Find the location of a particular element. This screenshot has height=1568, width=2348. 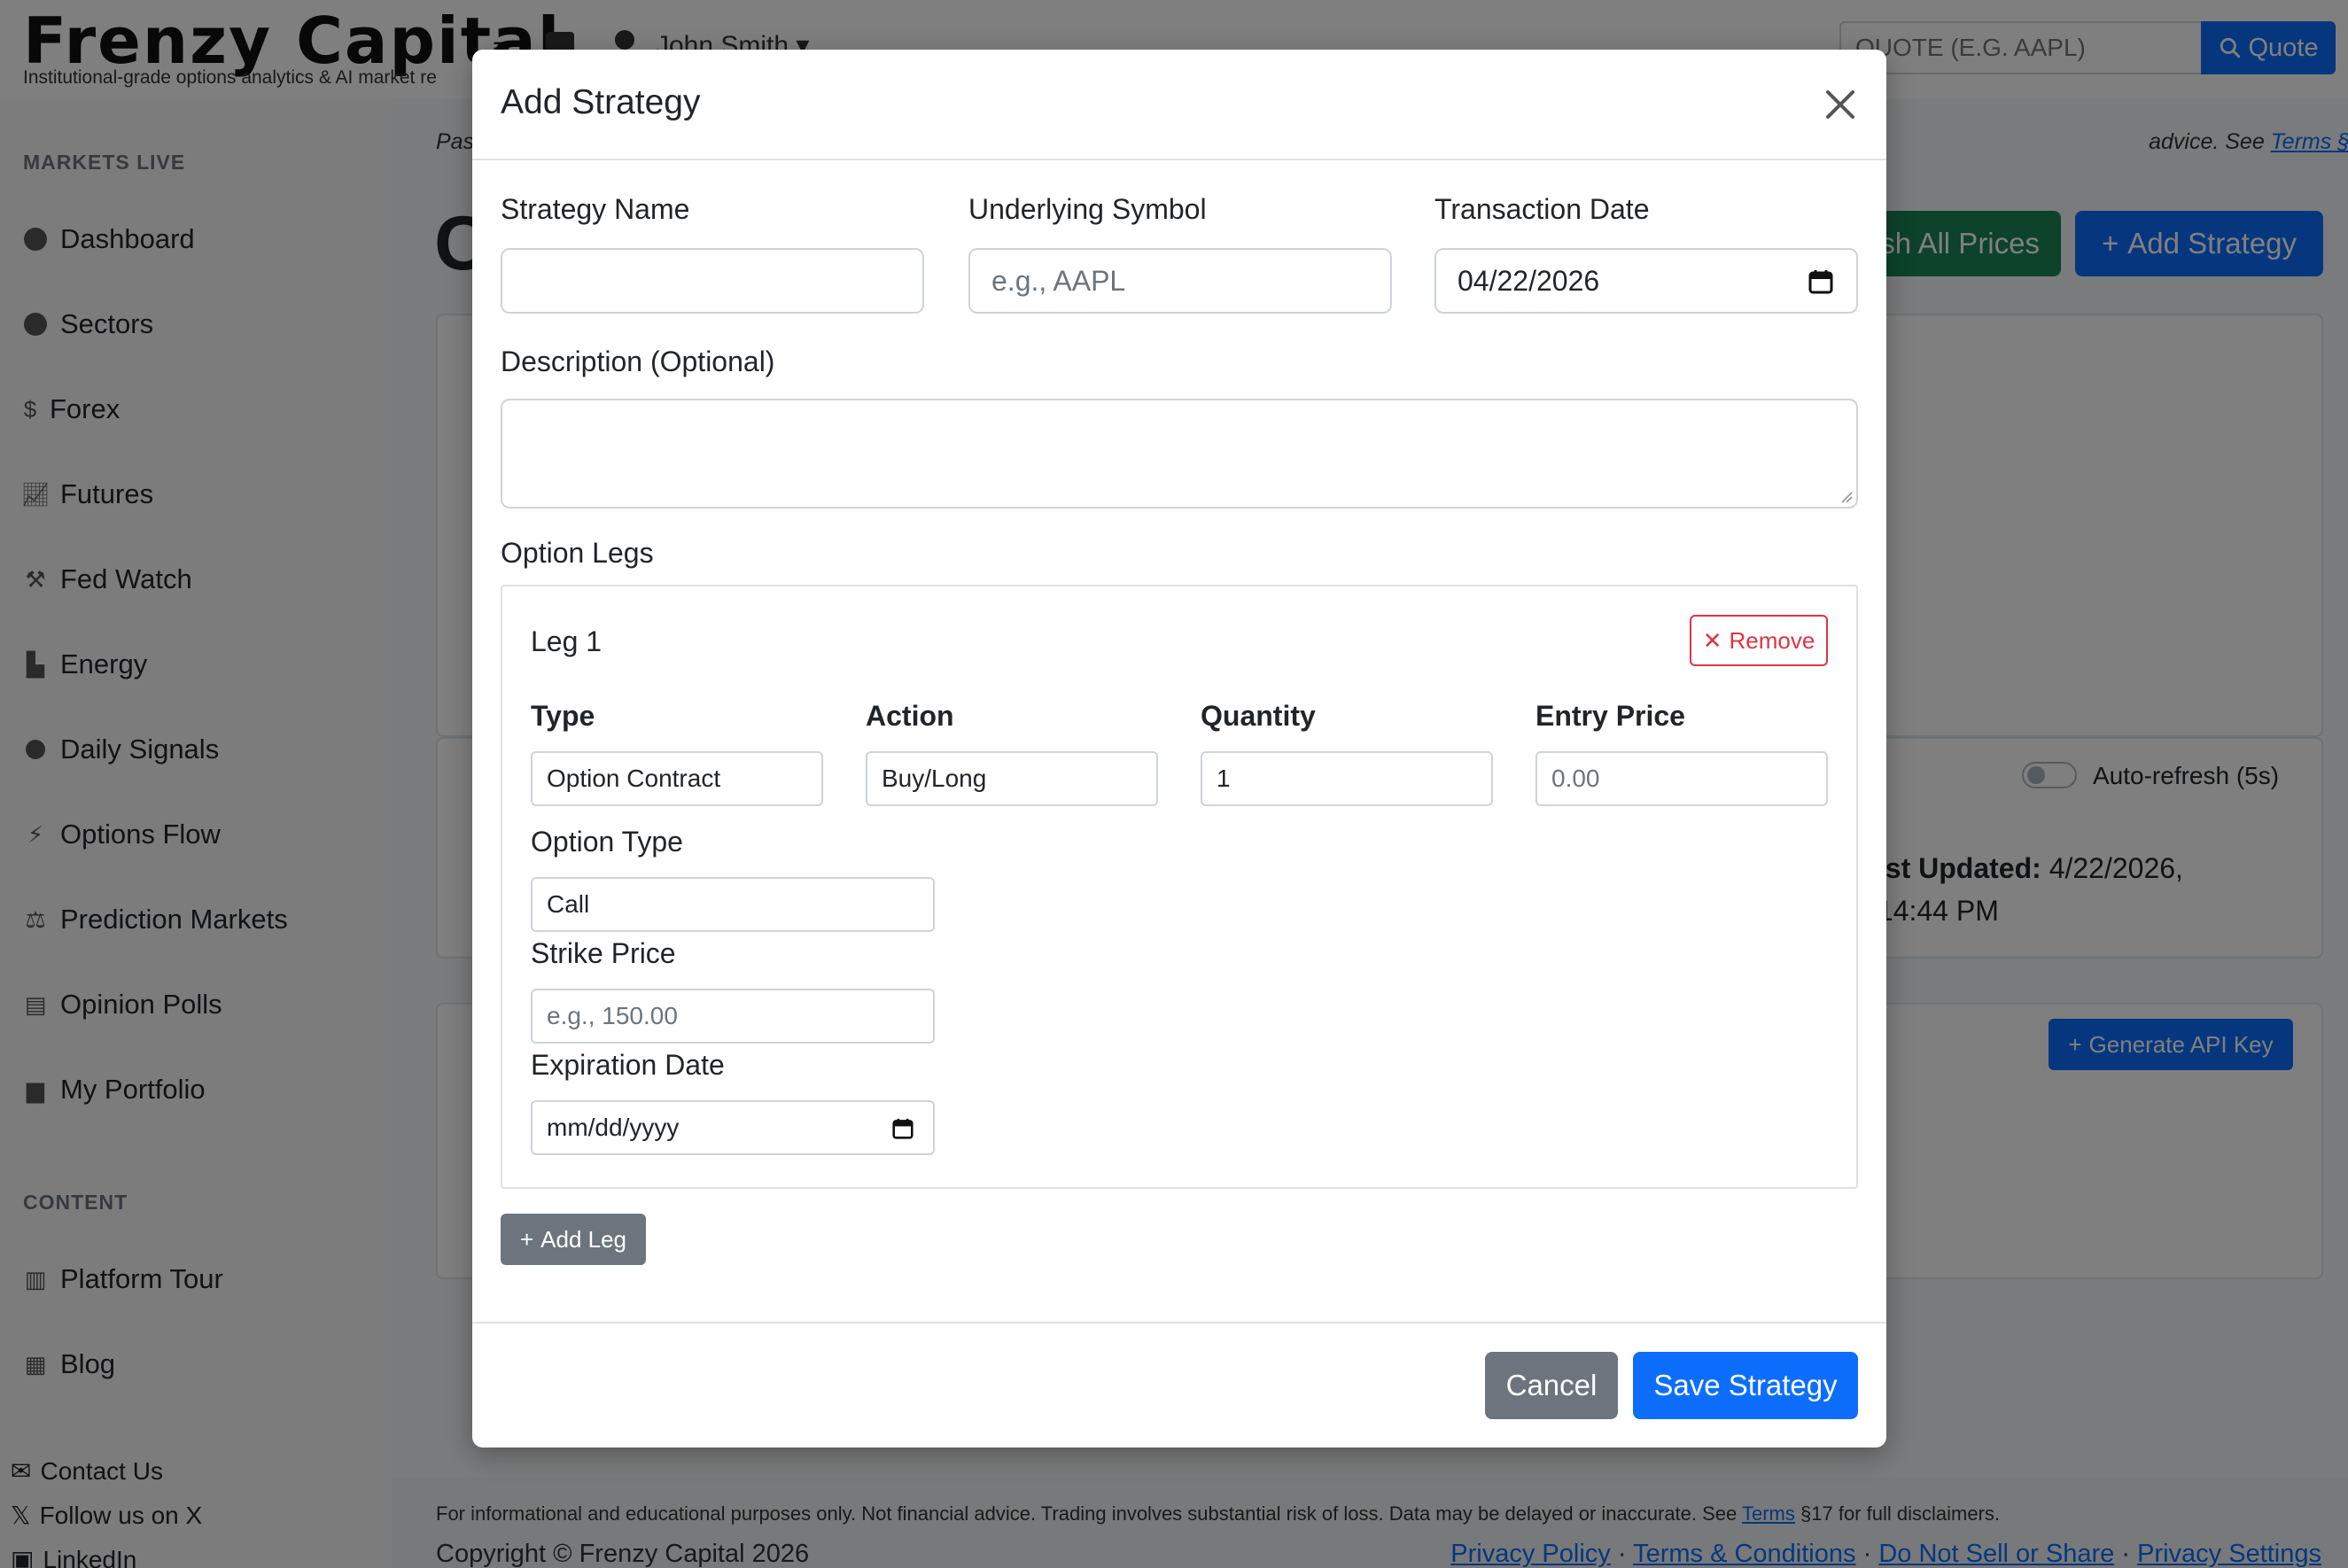

transaction-date-label: Transaction Date is located at coordinates (1542, 209).